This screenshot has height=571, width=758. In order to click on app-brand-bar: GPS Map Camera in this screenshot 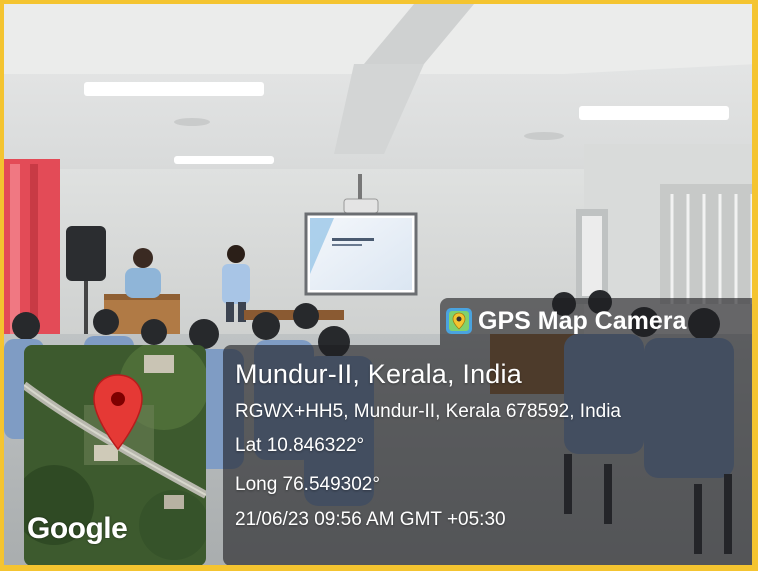, I will do `click(596, 321)`.